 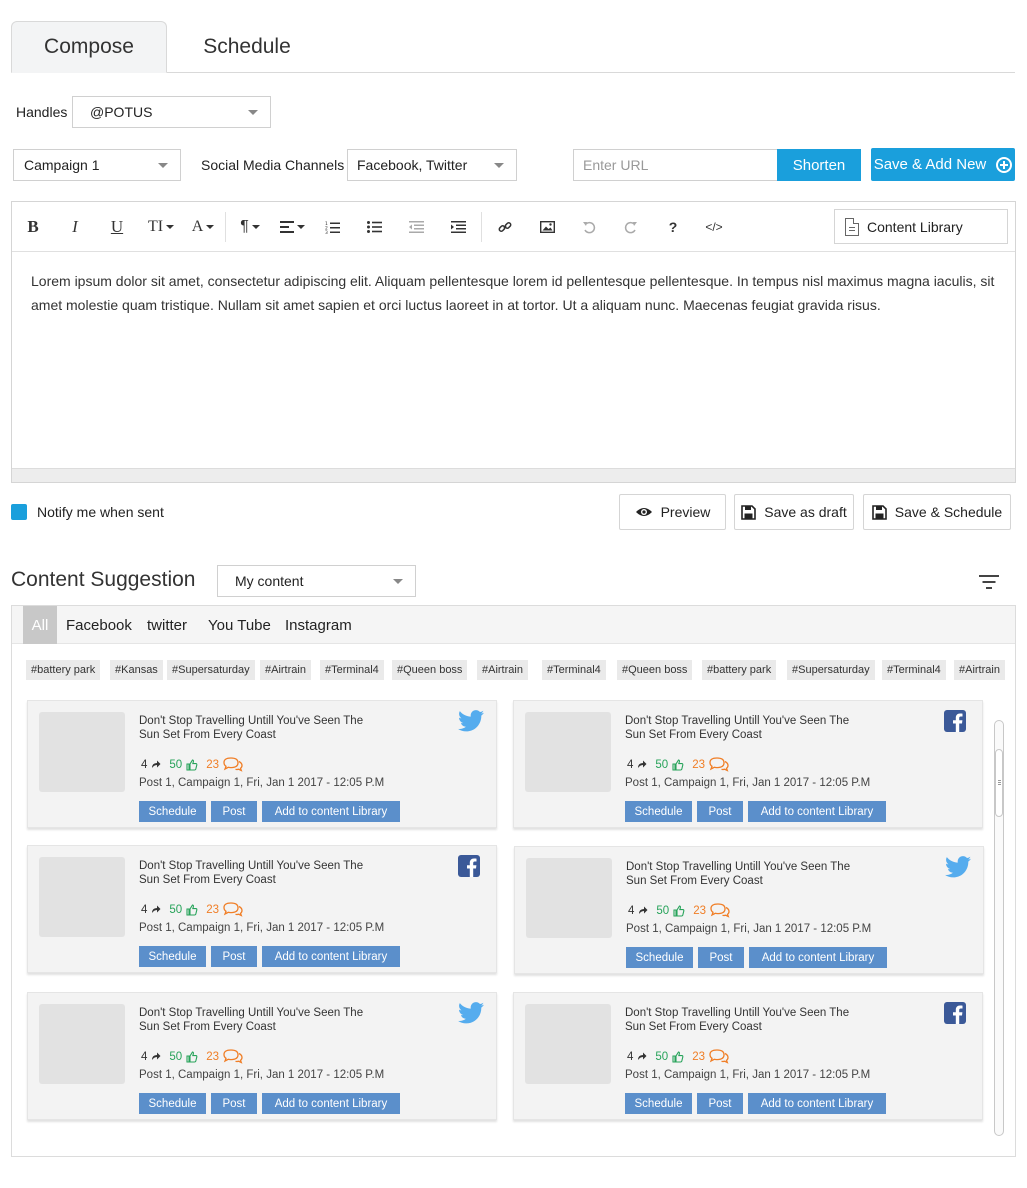 I want to click on content-source-select: My content, so click(x=316, y=581).